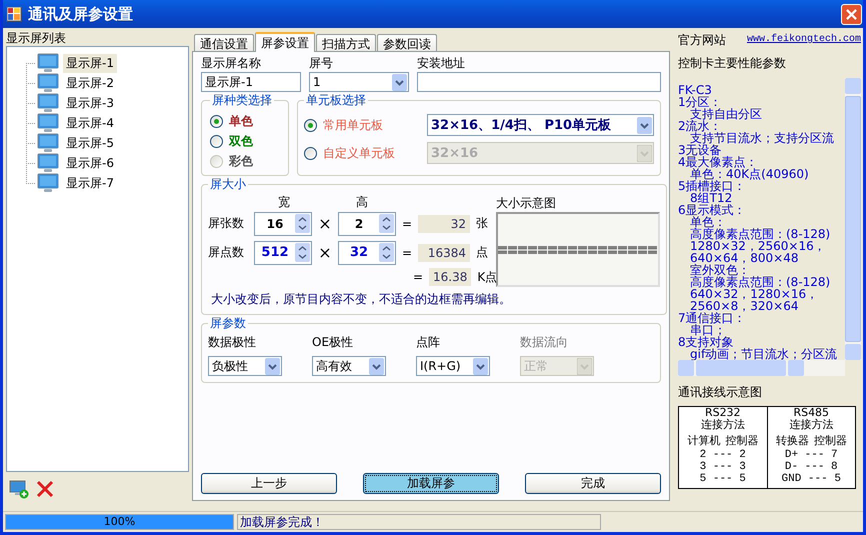 The width and height of the screenshot is (866, 535). What do you see at coordinates (700, 126) in the screenshot?
I see `spec-line: 2流水：` at bounding box center [700, 126].